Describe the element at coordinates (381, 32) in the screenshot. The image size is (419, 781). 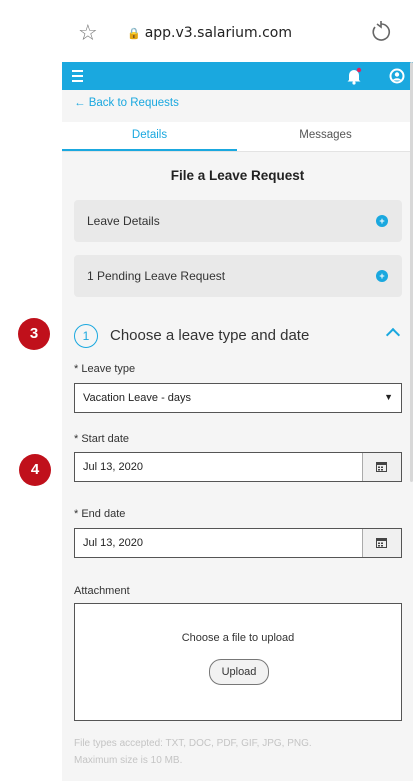
I see `reload-icon` at that location.